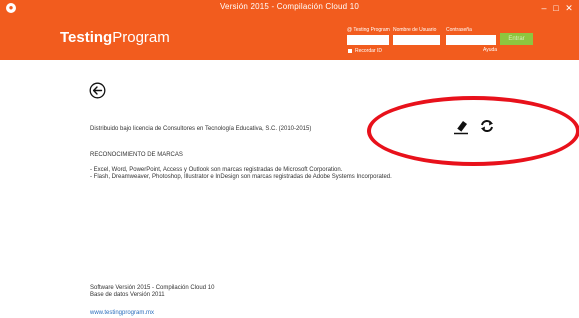  I want to click on close-button: ✕, so click(569, 8).